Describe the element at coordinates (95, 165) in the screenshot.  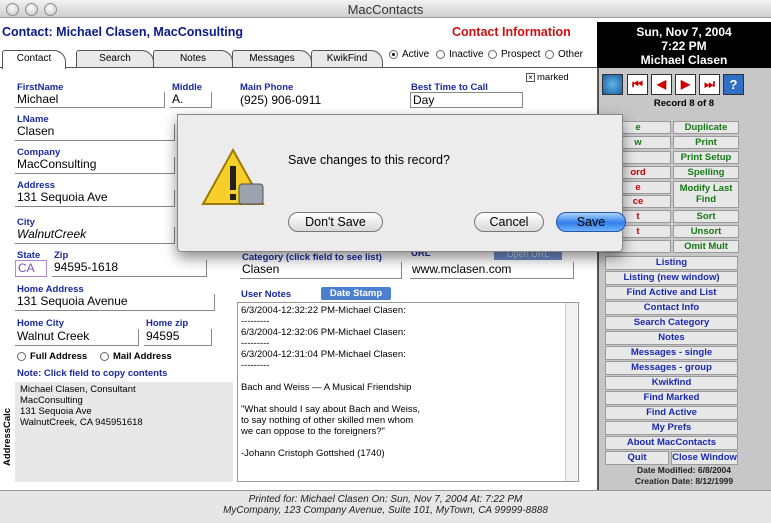
I see `company-field: MacConsulting` at that location.